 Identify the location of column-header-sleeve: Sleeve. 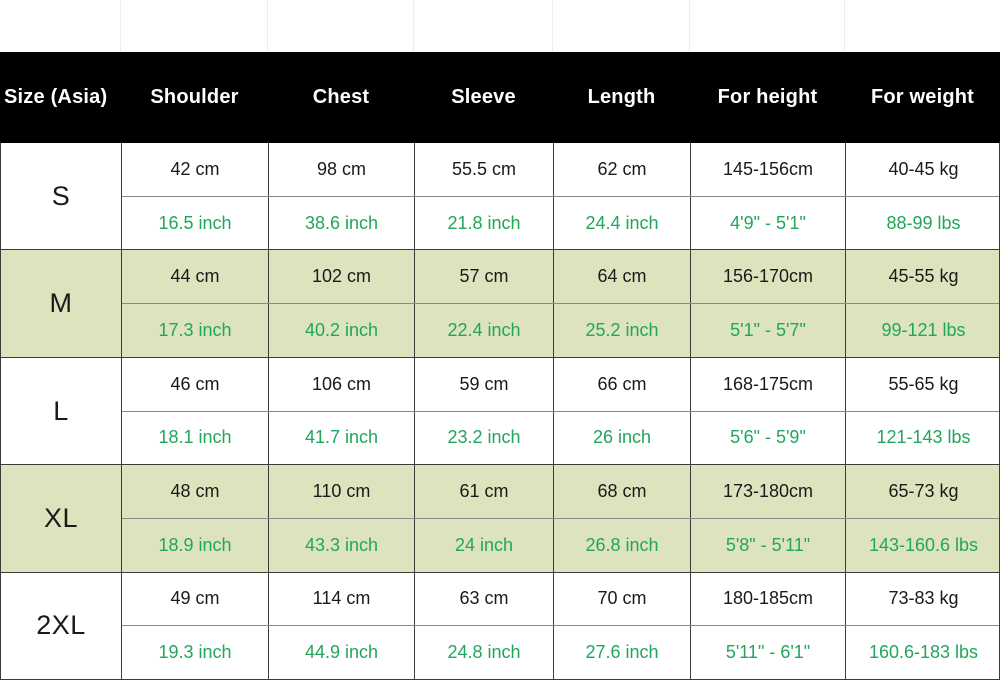
(483, 97).